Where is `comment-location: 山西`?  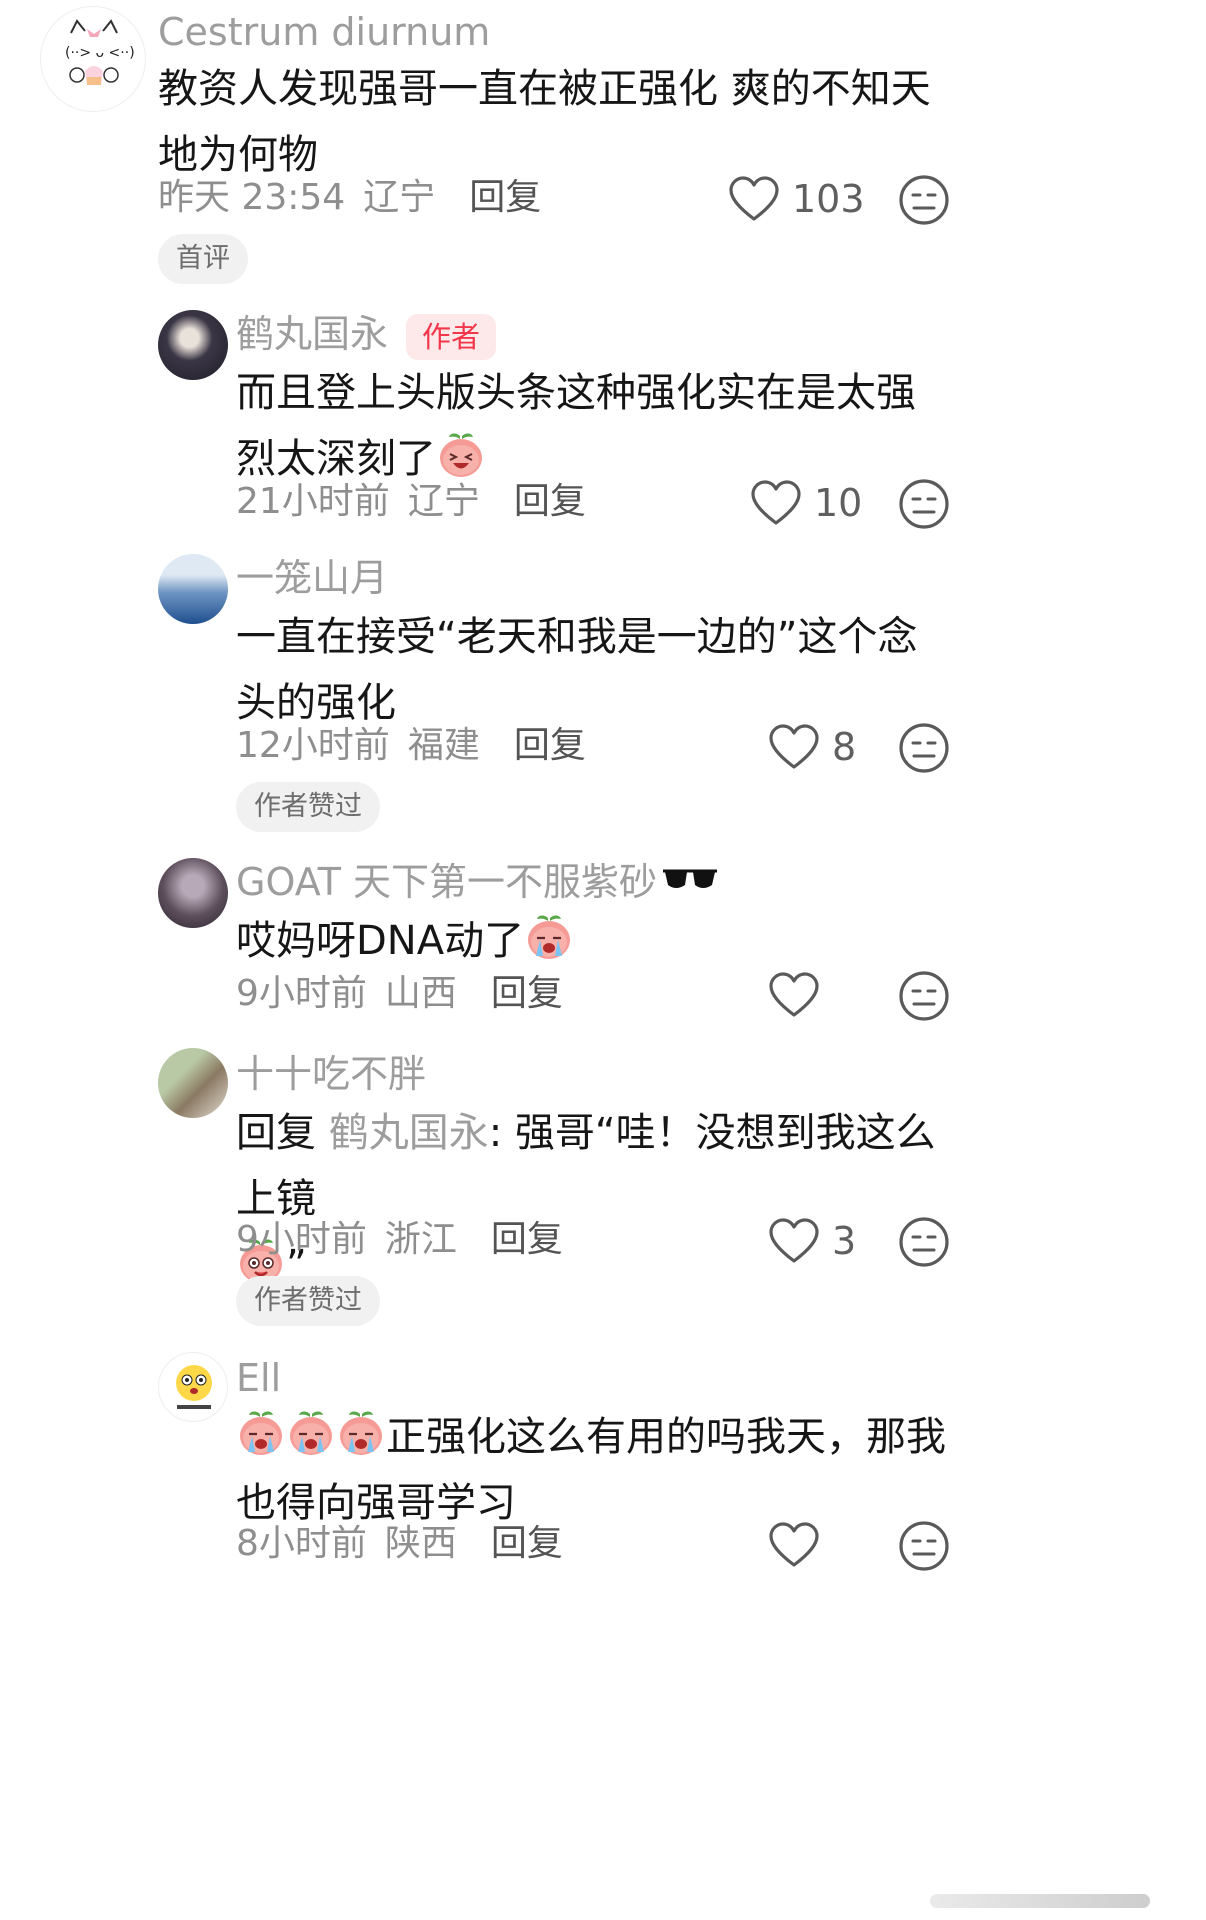 comment-location: 山西 is located at coordinates (420, 993).